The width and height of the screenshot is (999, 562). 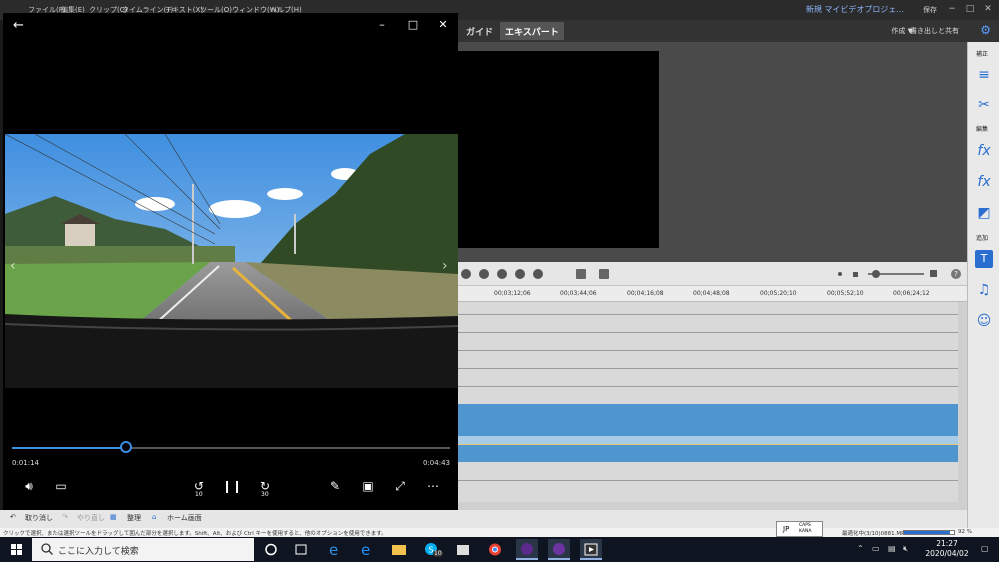 What do you see at coordinates (982, 129) in the screenshot?
I see `panel-label-edit: 編集` at bounding box center [982, 129].